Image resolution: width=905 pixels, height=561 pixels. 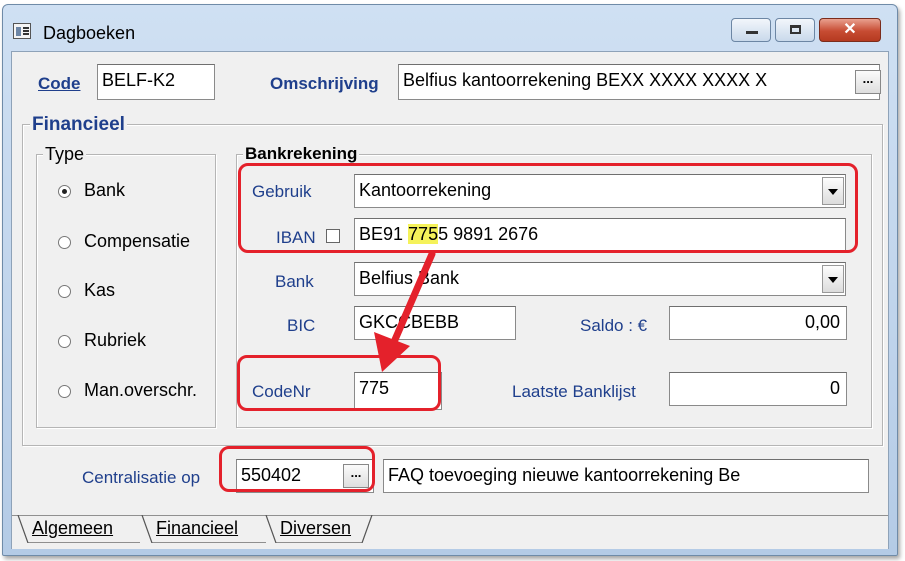 What do you see at coordinates (301, 154) in the screenshot?
I see `bankrekening-group-title: Bankrekening` at bounding box center [301, 154].